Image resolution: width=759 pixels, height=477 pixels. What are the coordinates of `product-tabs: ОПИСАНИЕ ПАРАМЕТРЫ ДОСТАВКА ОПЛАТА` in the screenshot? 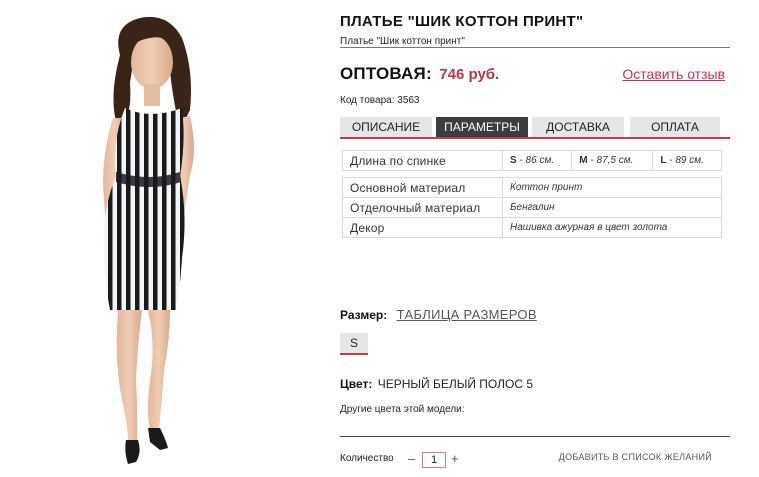 It's located at (535, 128).